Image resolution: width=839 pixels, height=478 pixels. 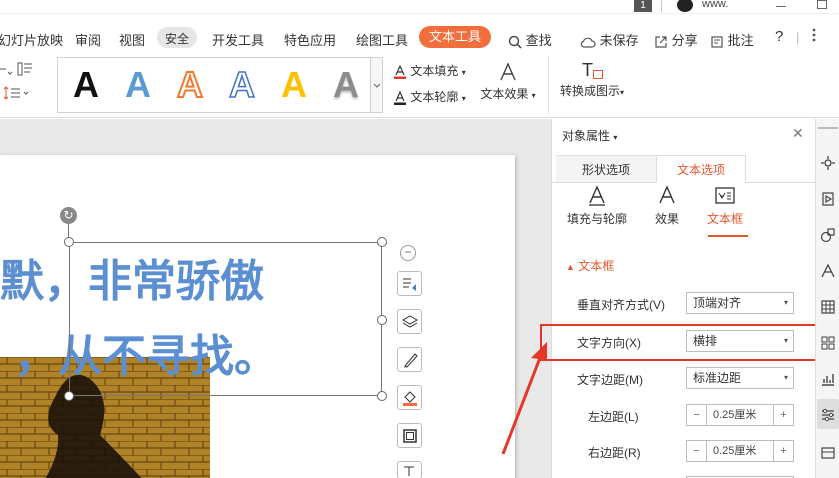 I want to click on subtab-fill-outline: 填充与轮廓, so click(x=597, y=206).